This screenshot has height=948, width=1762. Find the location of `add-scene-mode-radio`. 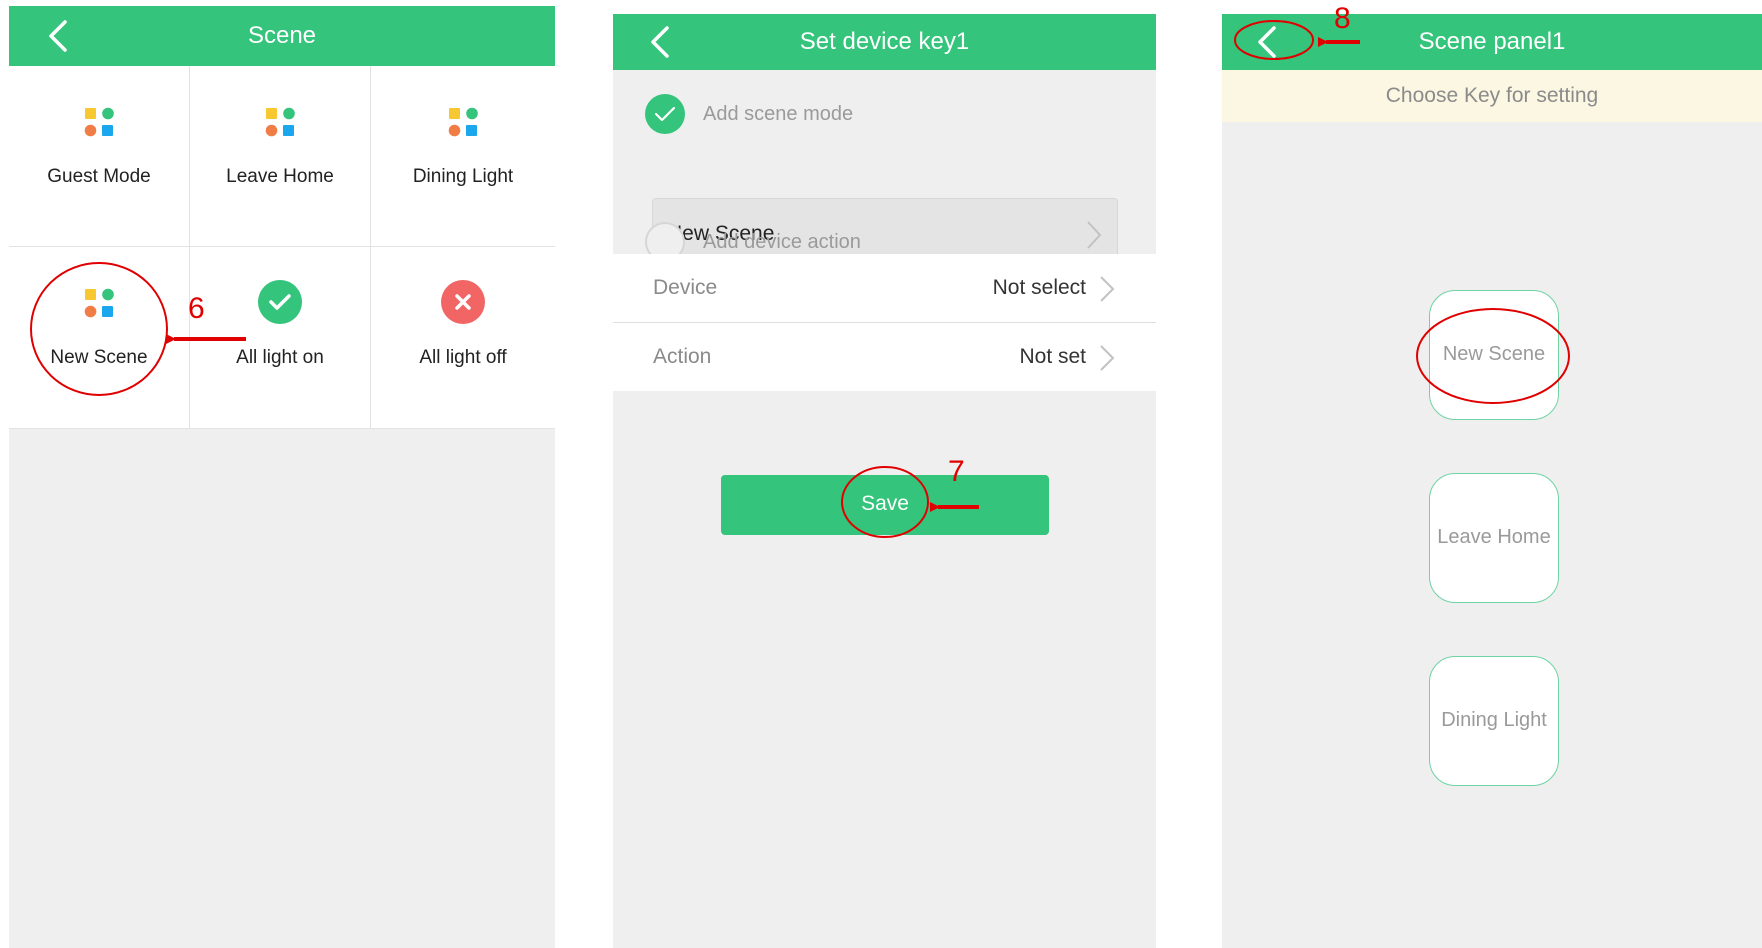

add-scene-mode-radio is located at coordinates (665, 114).